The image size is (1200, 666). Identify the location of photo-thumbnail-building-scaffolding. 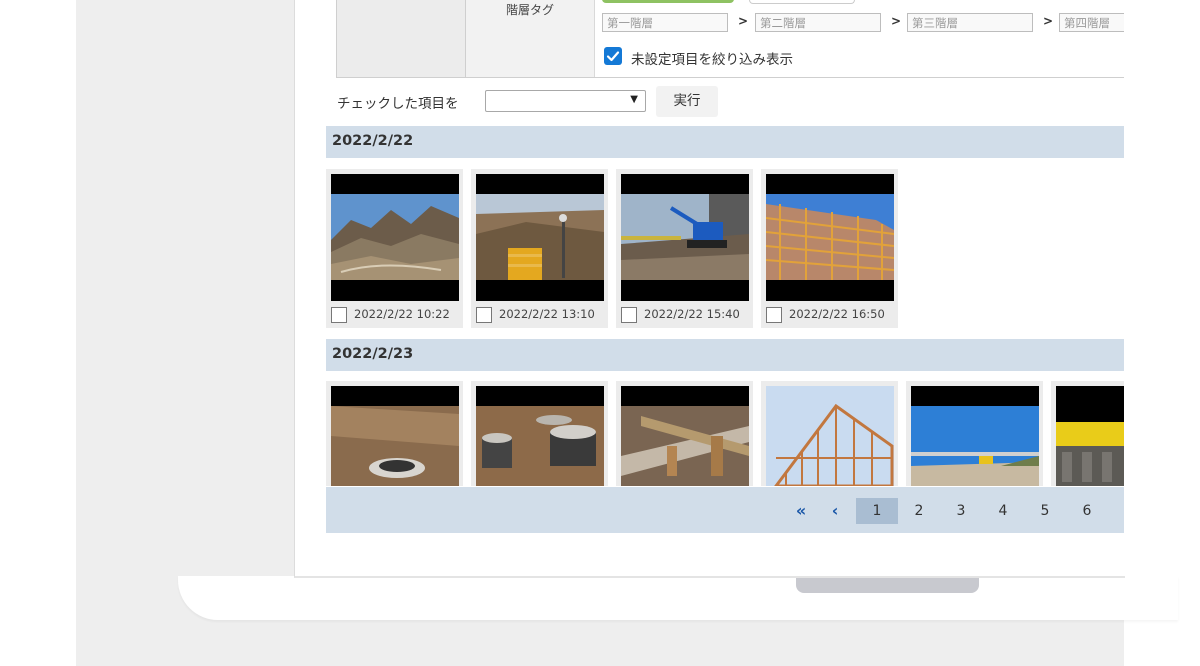
(830, 237).